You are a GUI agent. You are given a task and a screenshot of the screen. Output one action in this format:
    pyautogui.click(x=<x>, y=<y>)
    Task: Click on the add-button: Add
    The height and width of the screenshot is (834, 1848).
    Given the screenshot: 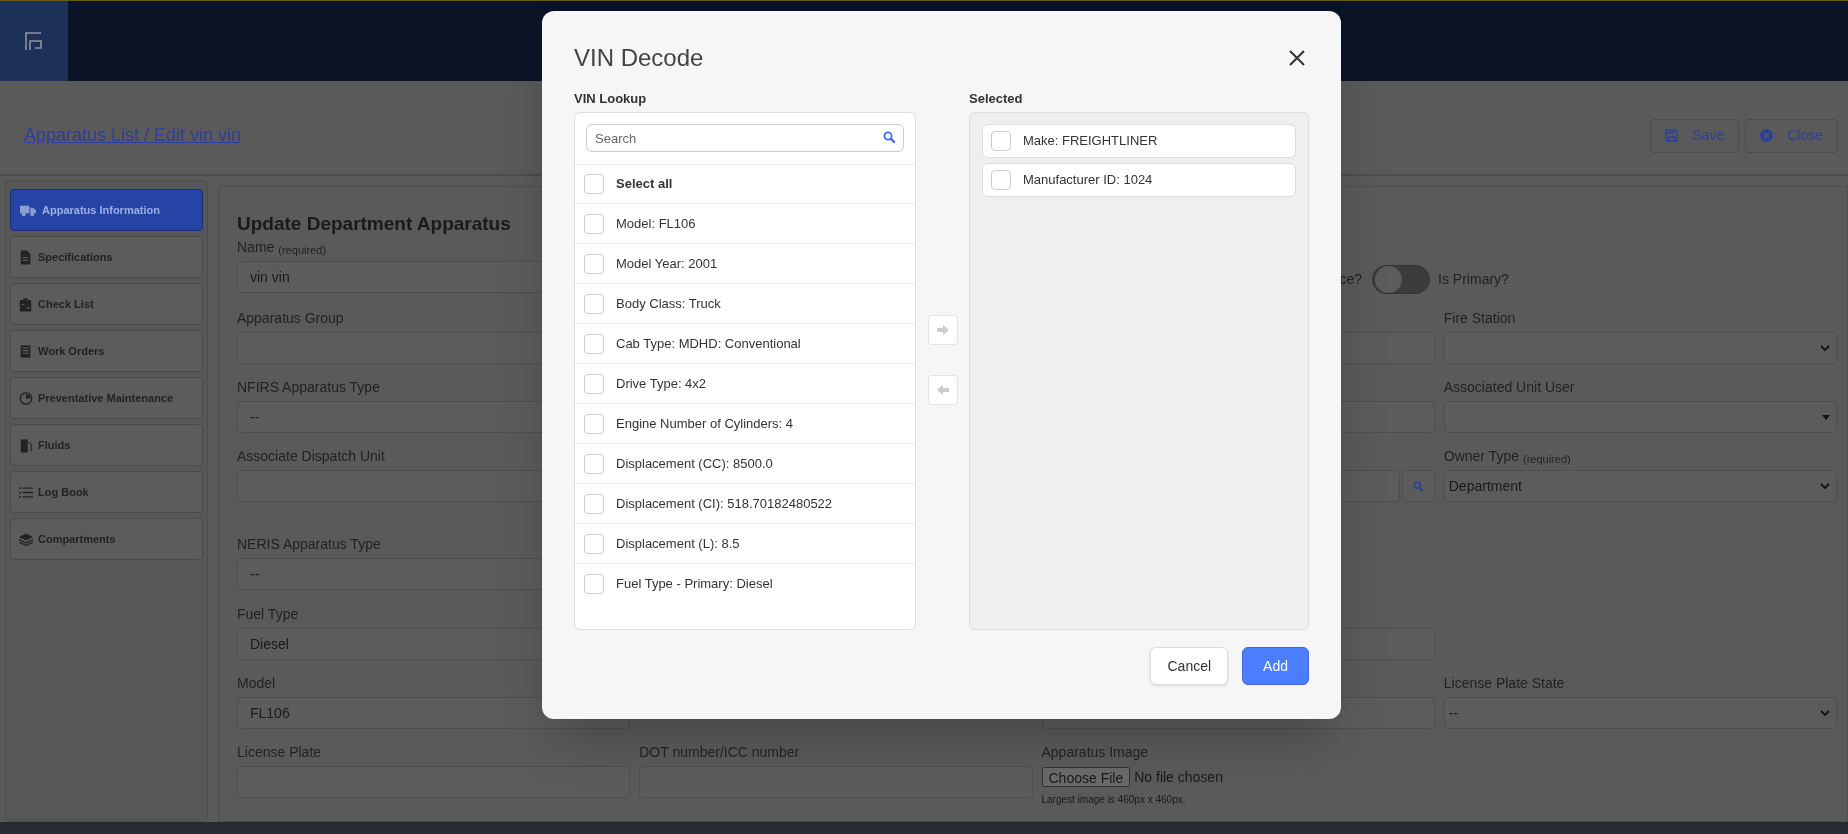 What is the action you would take?
    pyautogui.click(x=1275, y=666)
    